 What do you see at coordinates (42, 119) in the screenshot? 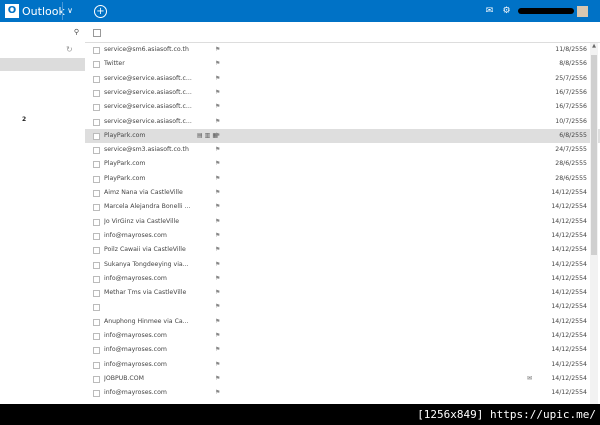
I see `folder-item-deleted: 2` at bounding box center [42, 119].